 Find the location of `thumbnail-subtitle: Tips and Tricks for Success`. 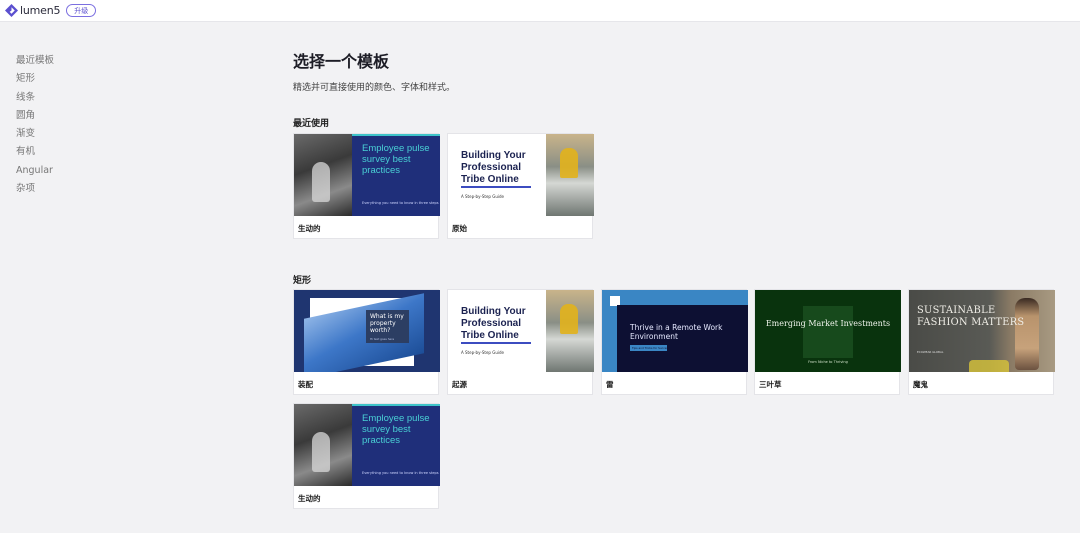

thumbnail-subtitle: Tips and Tricks for Success is located at coordinates (648, 348).